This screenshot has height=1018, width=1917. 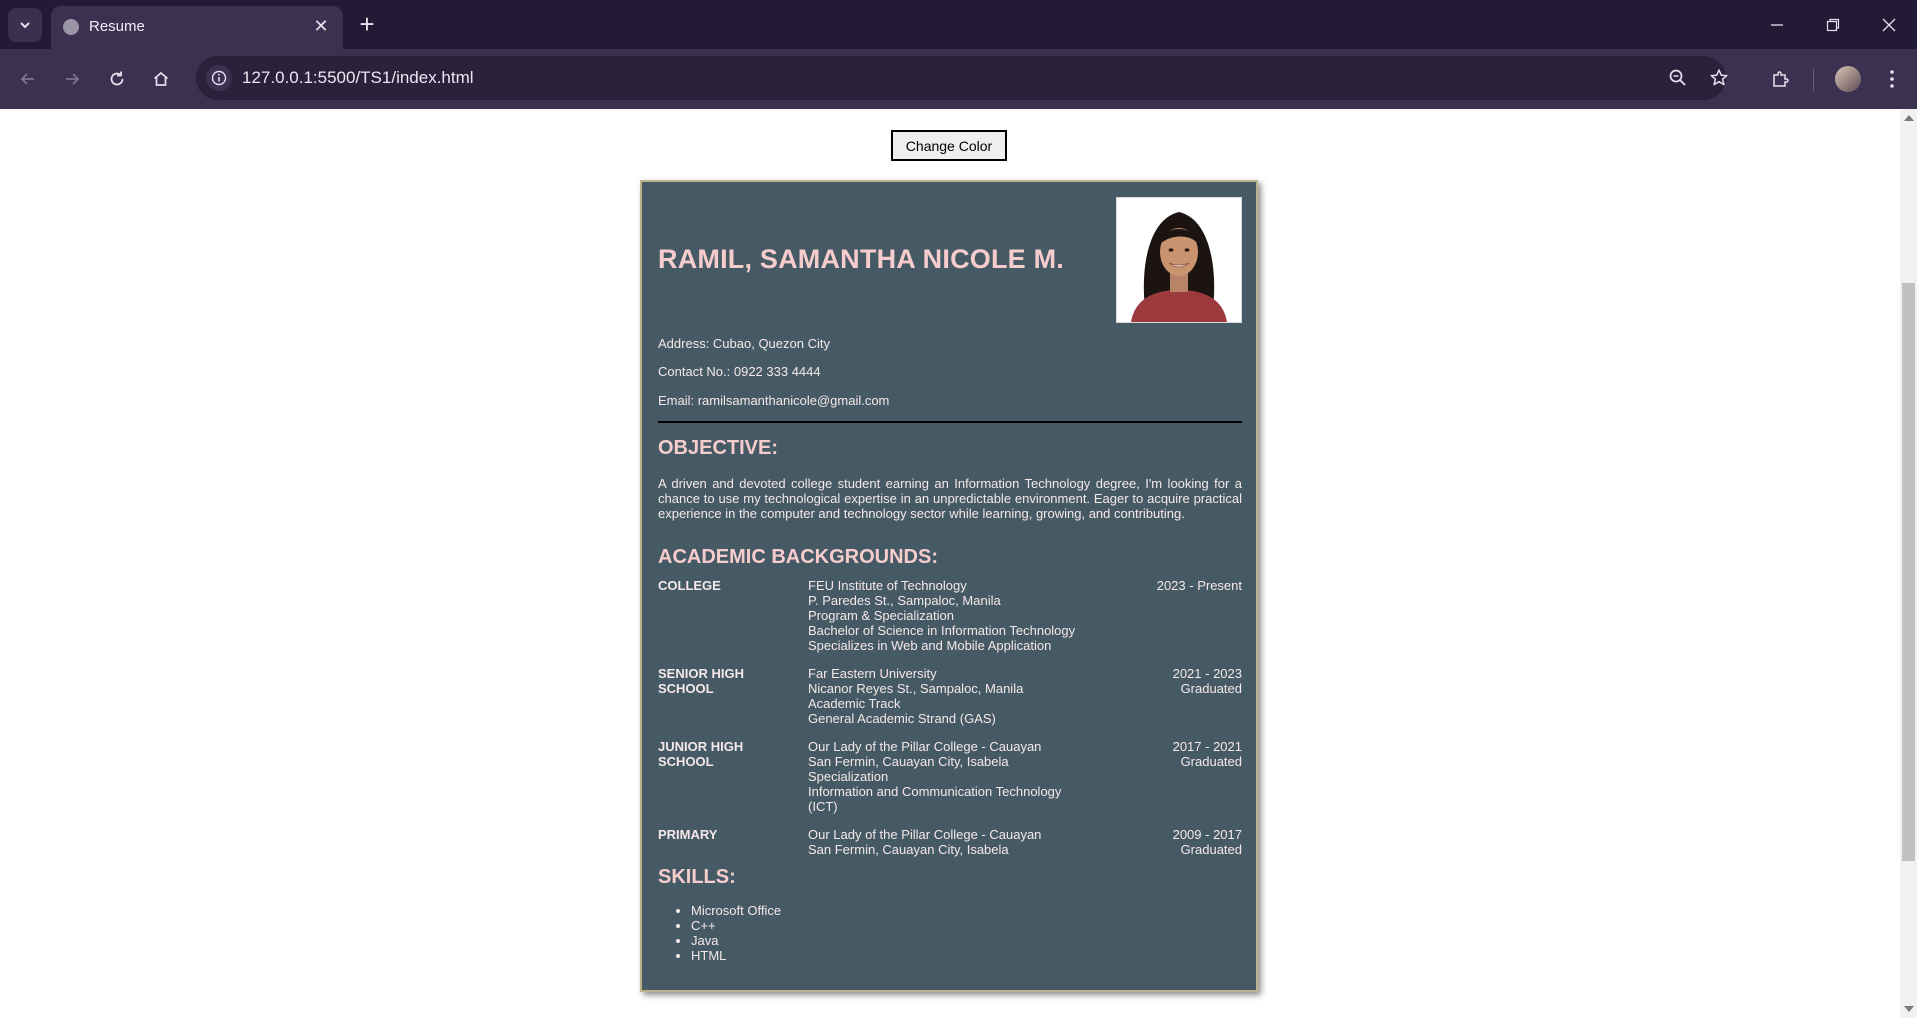 I want to click on address-text: Address: Cubao, Quezon City, so click(x=744, y=343).